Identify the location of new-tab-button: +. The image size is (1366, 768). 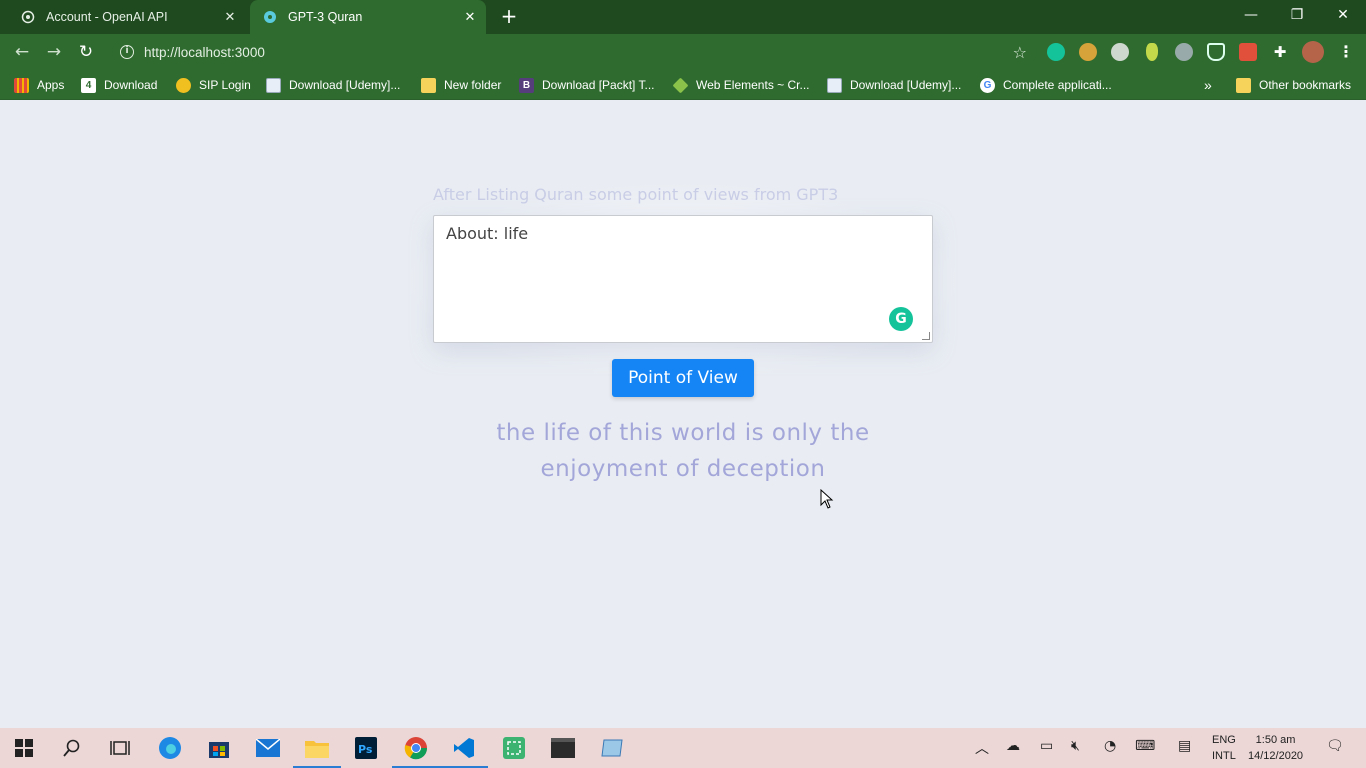
(509, 17).